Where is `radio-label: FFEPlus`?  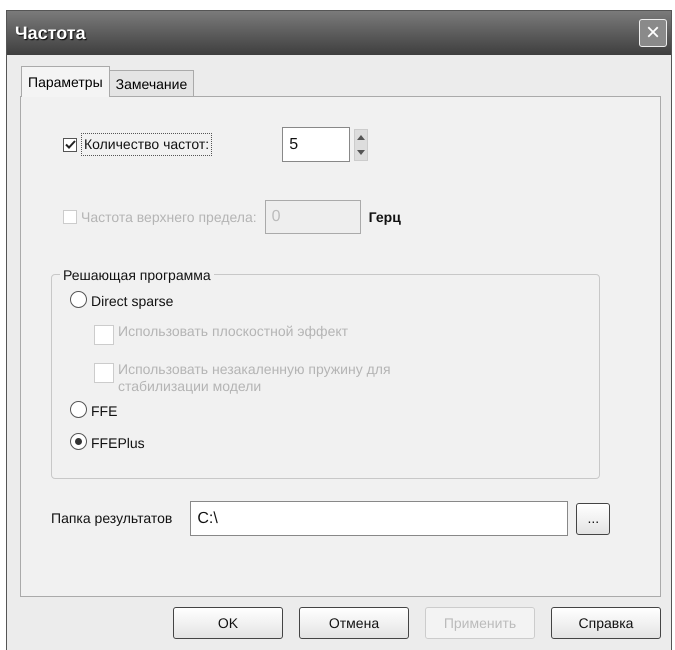 radio-label: FFEPlus is located at coordinates (118, 443).